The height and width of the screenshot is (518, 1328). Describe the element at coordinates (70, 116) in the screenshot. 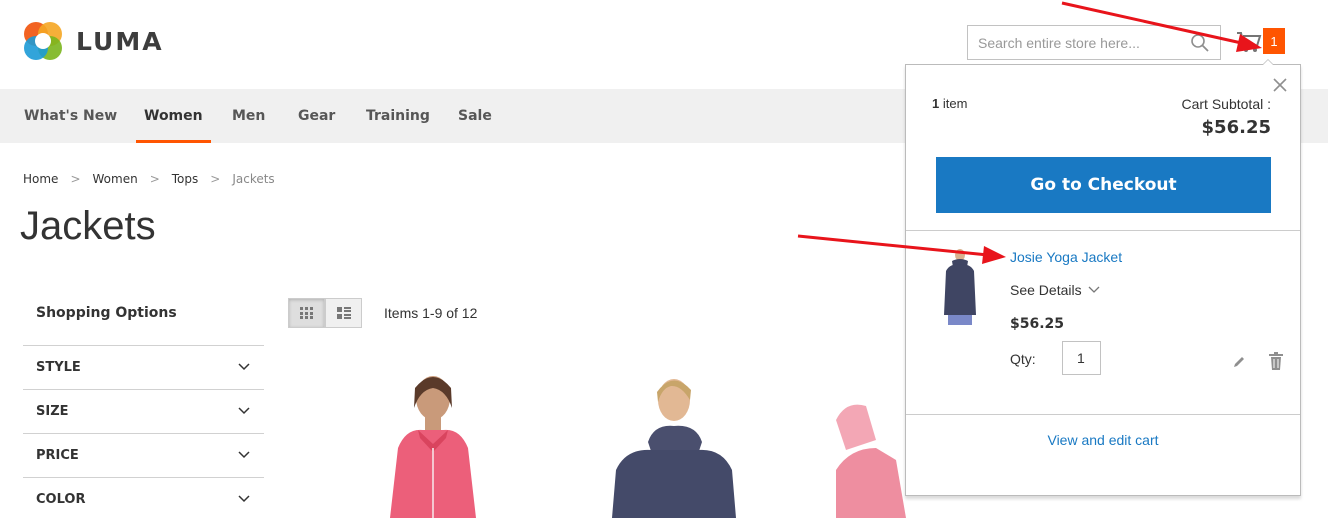

I see `nav-item-whats-new: What's New` at that location.